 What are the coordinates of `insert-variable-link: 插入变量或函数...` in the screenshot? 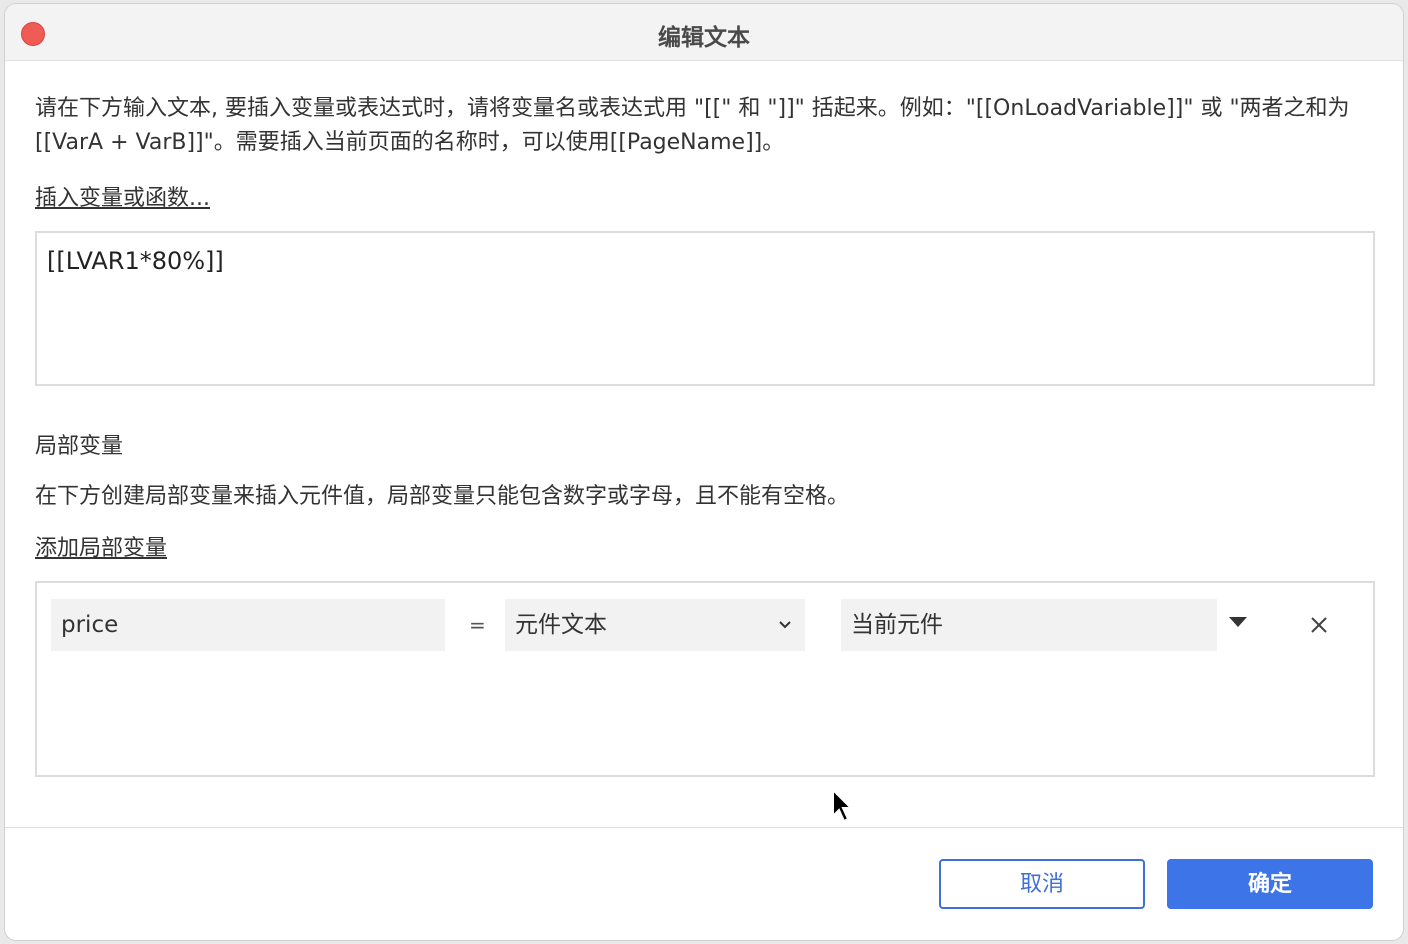 It's located at (122, 196).